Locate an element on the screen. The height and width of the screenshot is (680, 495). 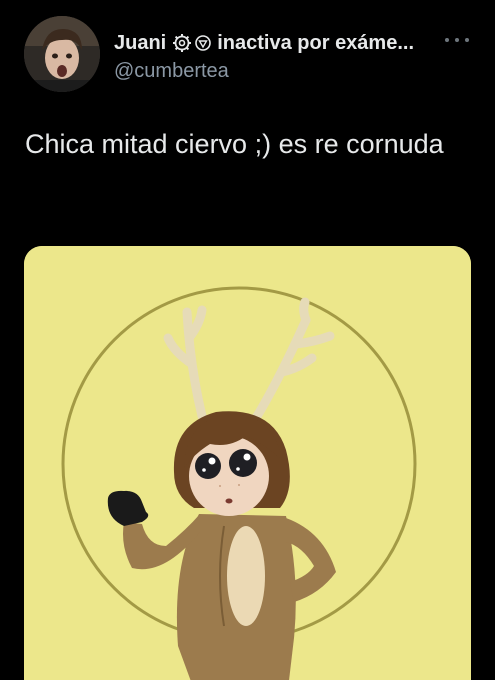
avatar is located at coordinates (62, 54).